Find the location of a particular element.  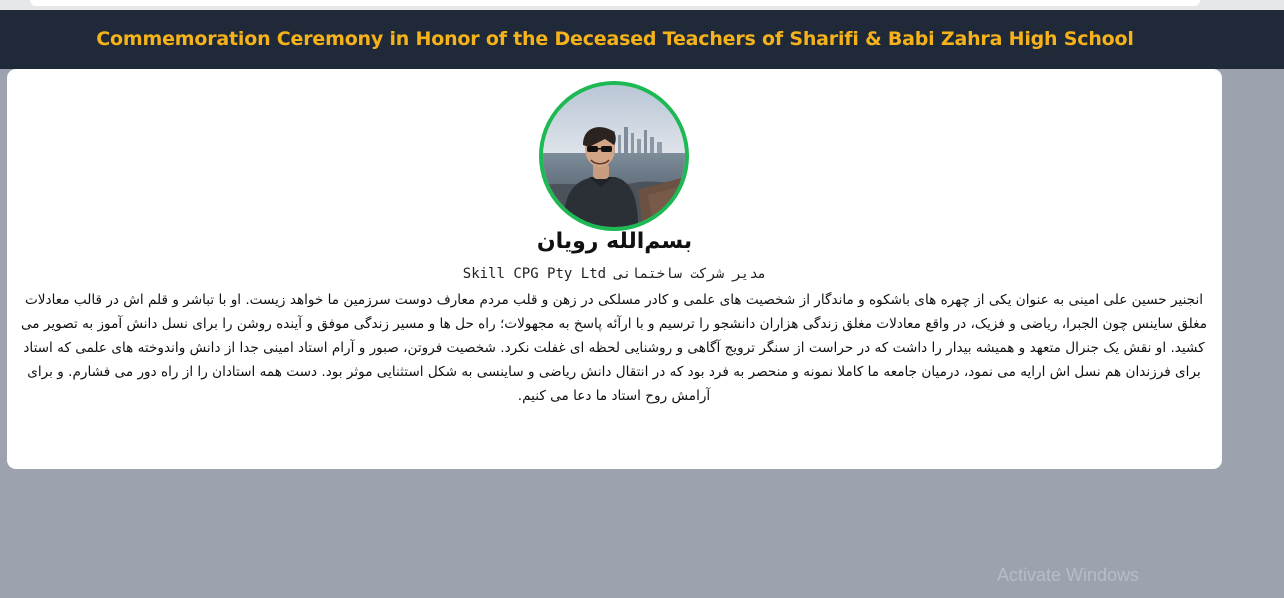

person-title: مدیر شرکت ساختمانی Skill CPG Pty Ltd is located at coordinates (614, 274).